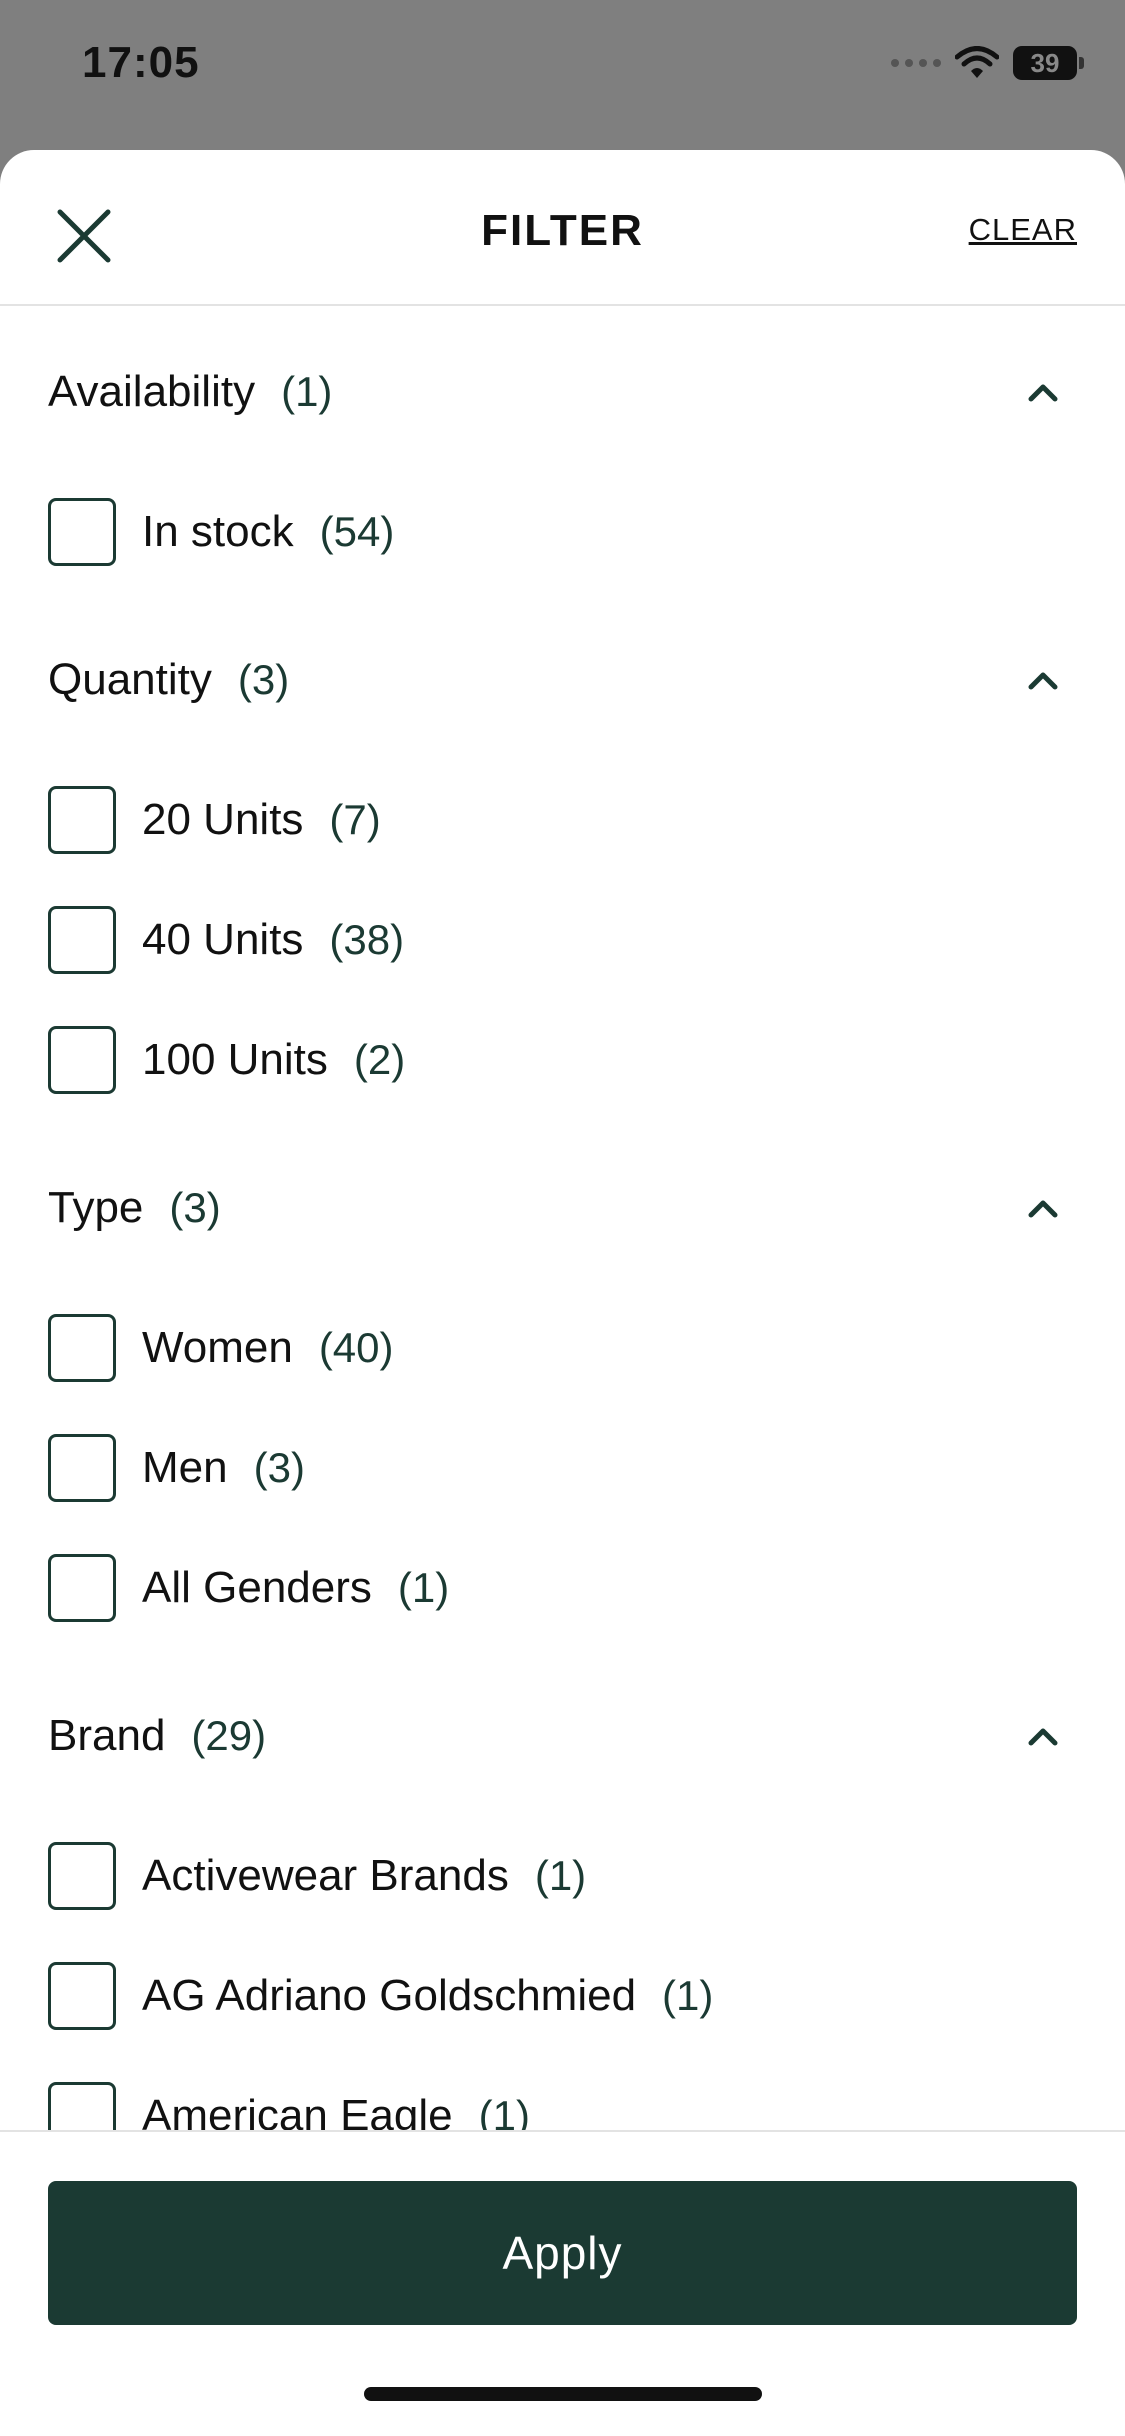 Image resolution: width=1125 pixels, height=2436 pixels. Describe the element at coordinates (107, 1735) in the screenshot. I see `section-title: Brand` at that location.